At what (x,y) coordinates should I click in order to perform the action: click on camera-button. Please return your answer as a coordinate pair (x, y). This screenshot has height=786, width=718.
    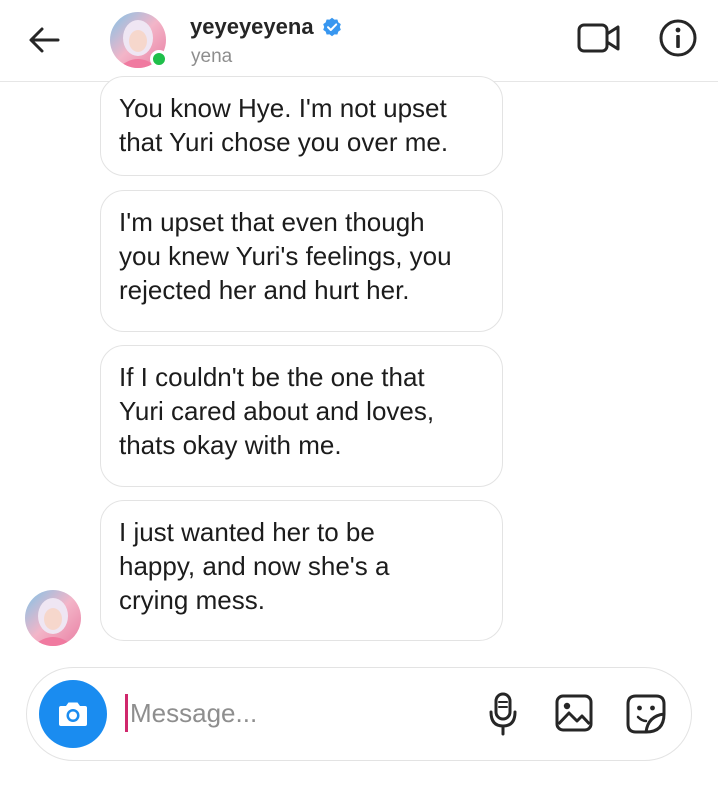
    Looking at the image, I should click on (73, 714).